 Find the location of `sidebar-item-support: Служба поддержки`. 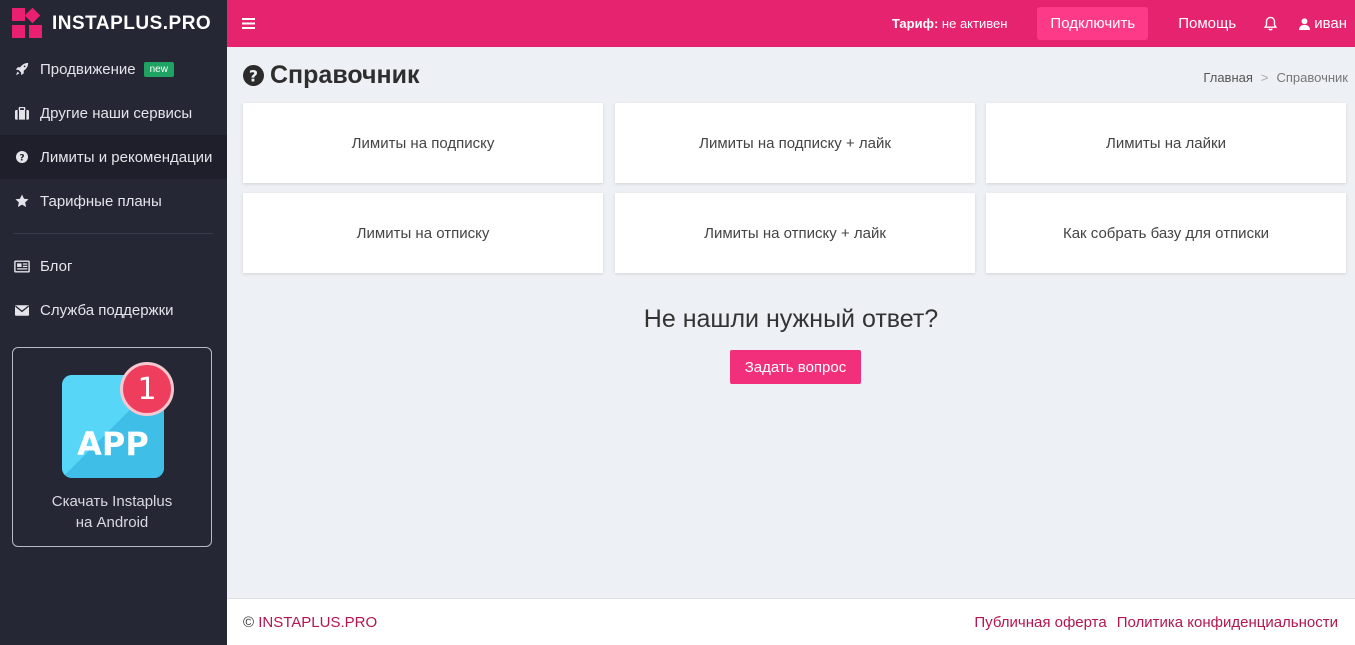

sidebar-item-support: Служба поддержки is located at coordinates (113, 310).